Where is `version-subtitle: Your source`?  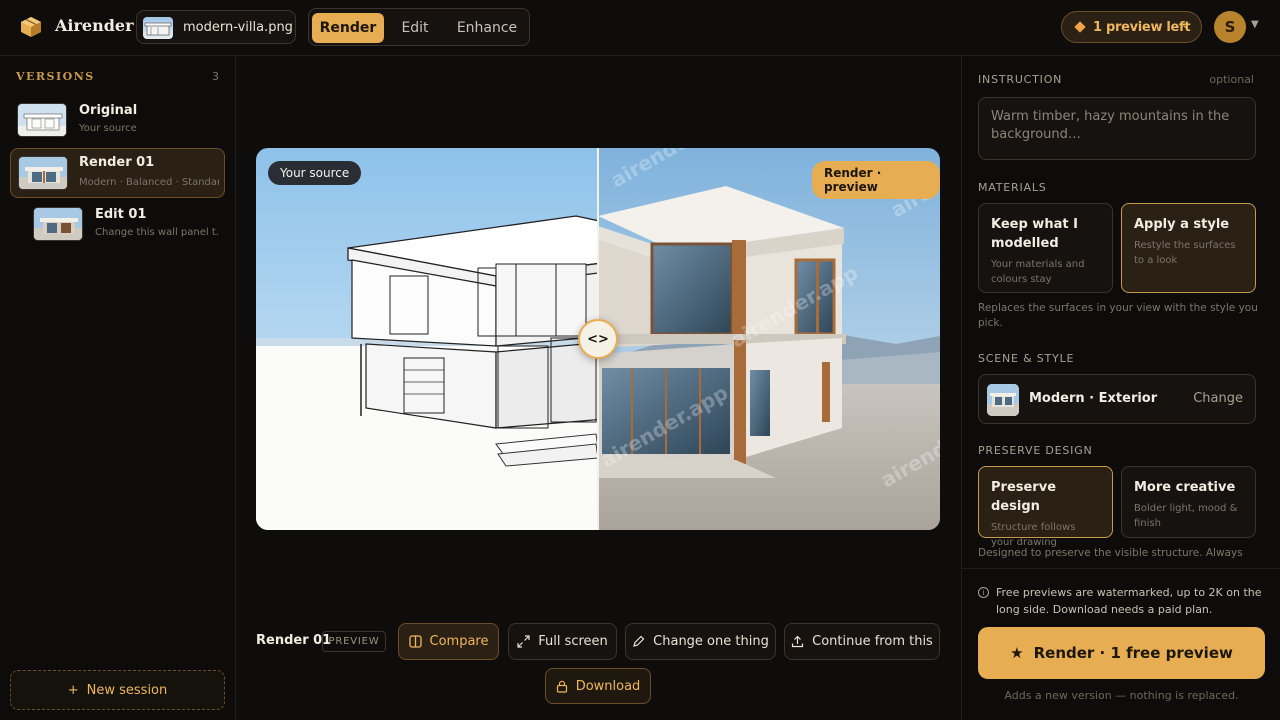 version-subtitle: Your source is located at coordinates (108, 128).